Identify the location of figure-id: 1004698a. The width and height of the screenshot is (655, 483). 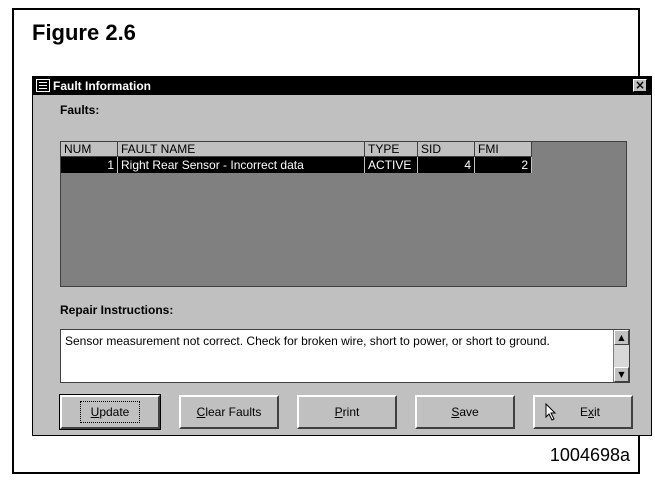
(589, 455).